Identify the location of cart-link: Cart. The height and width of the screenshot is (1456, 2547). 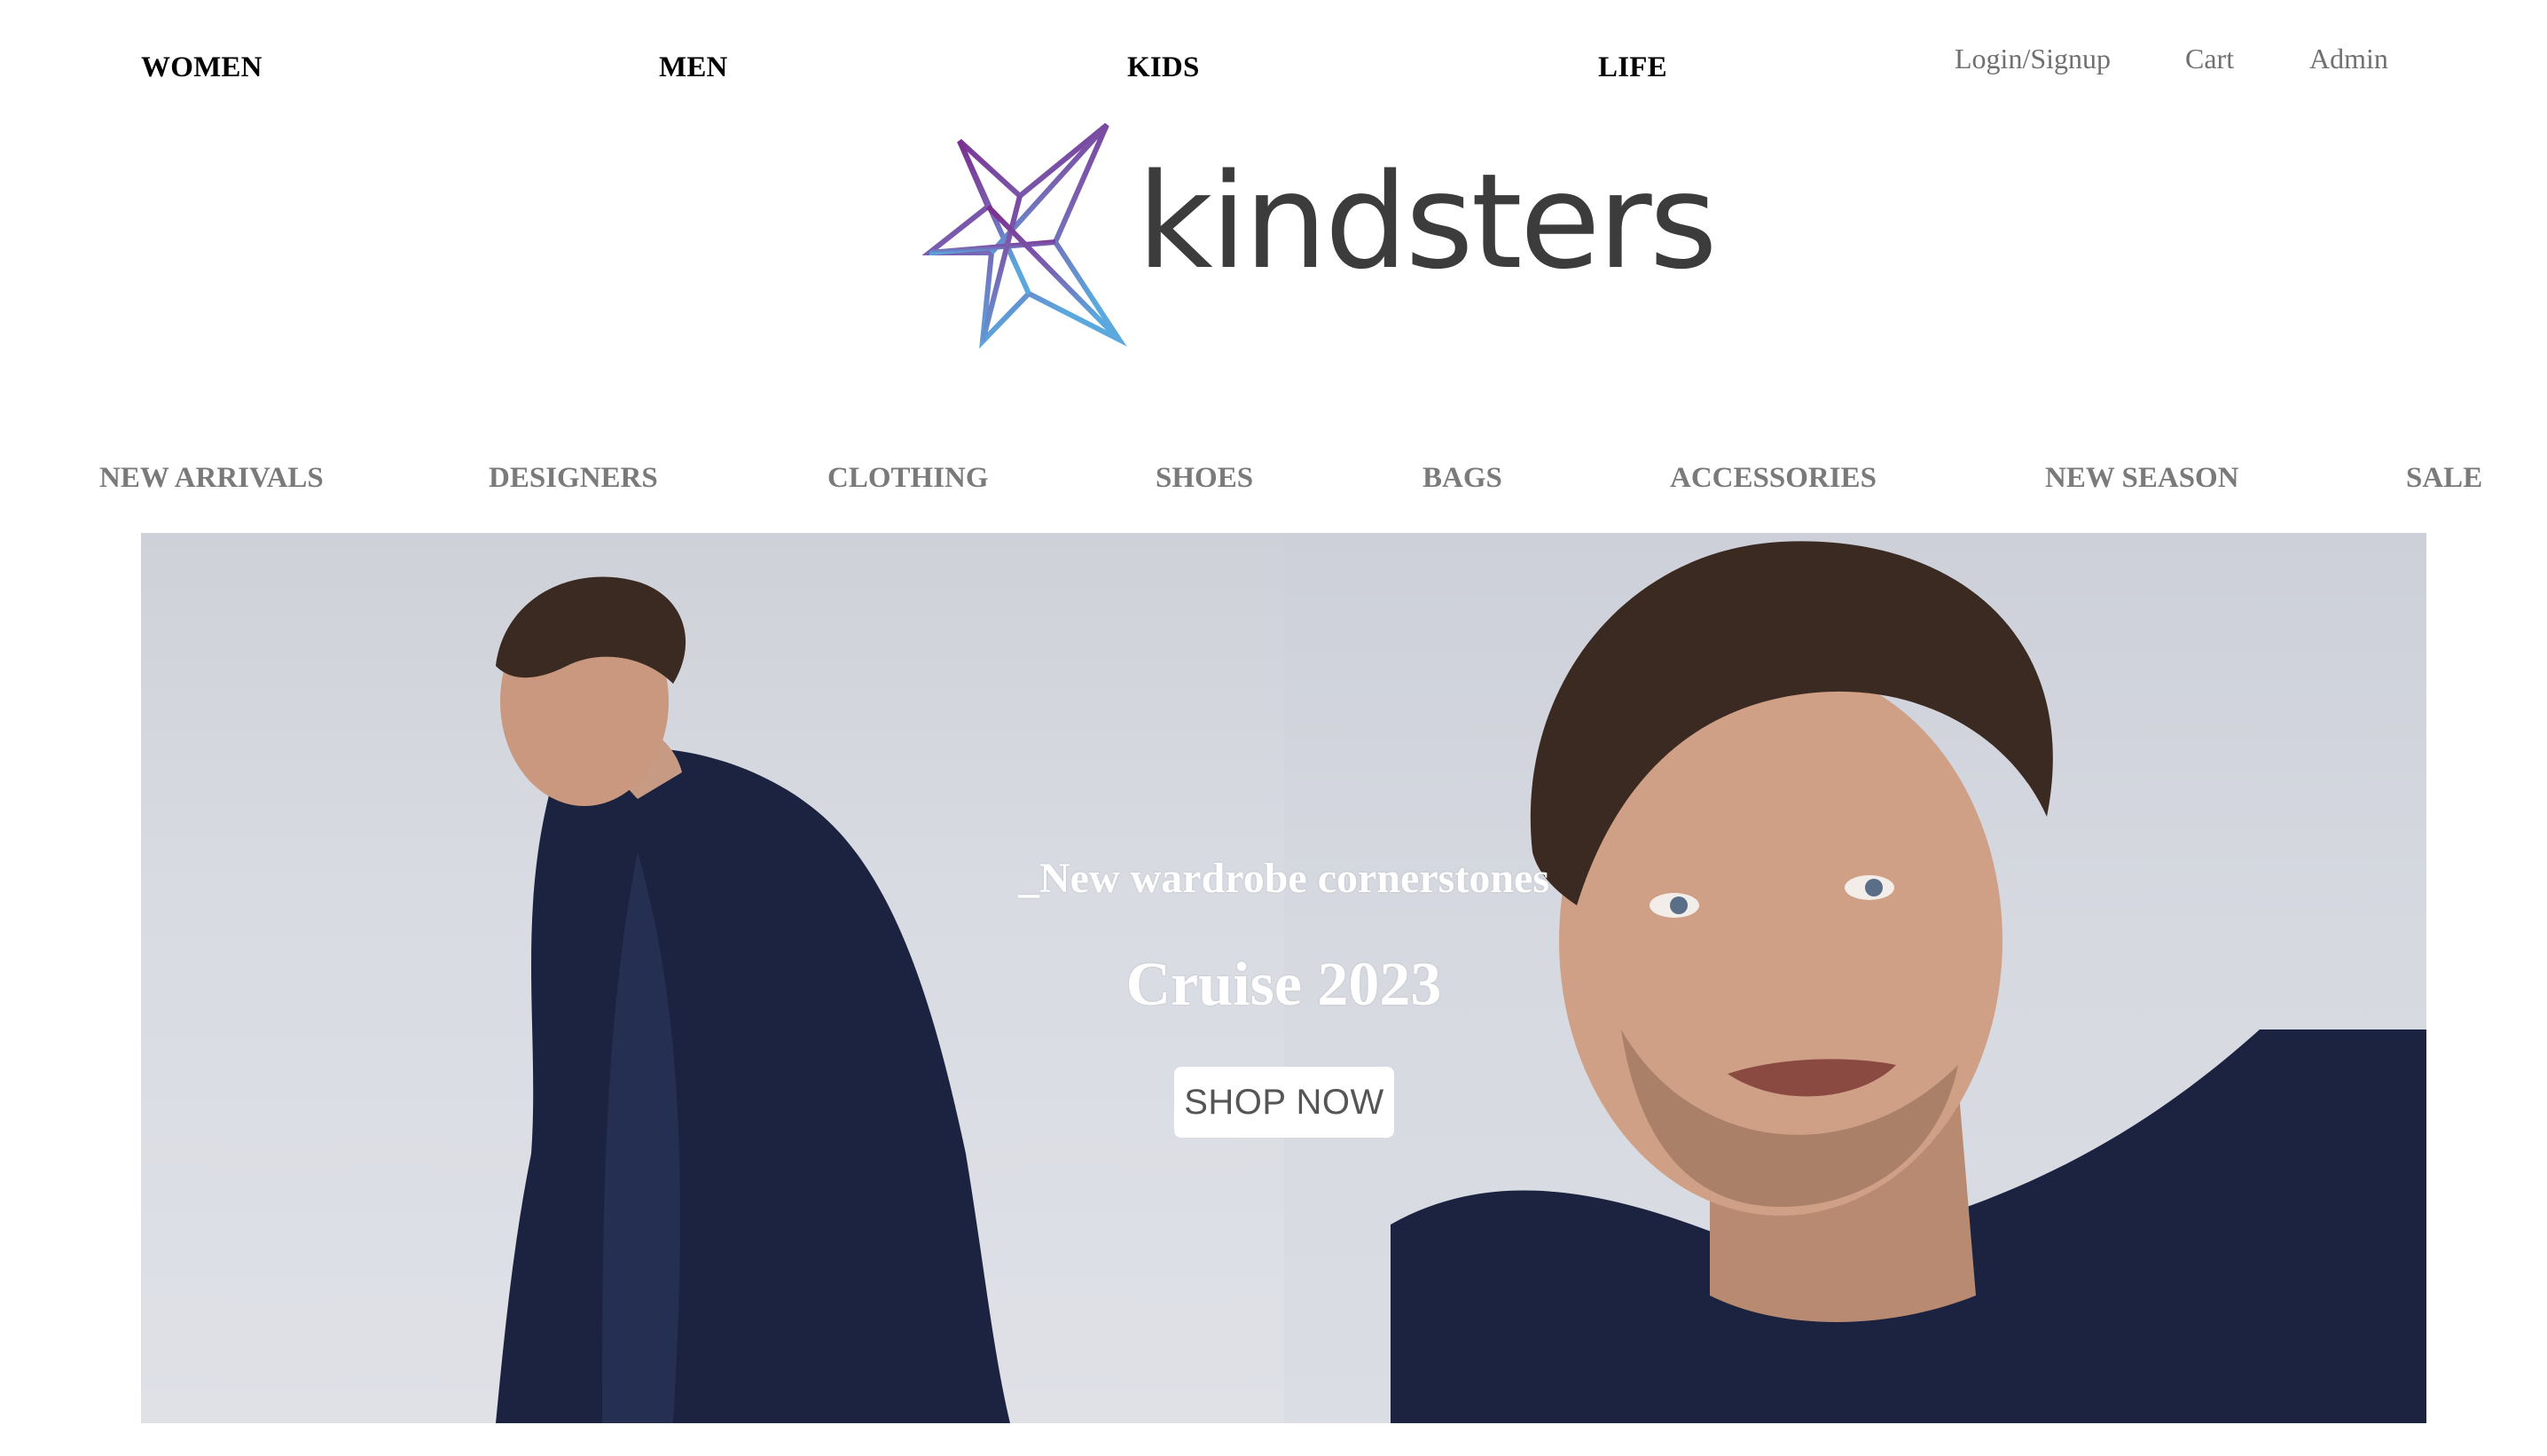
(2209, 59).